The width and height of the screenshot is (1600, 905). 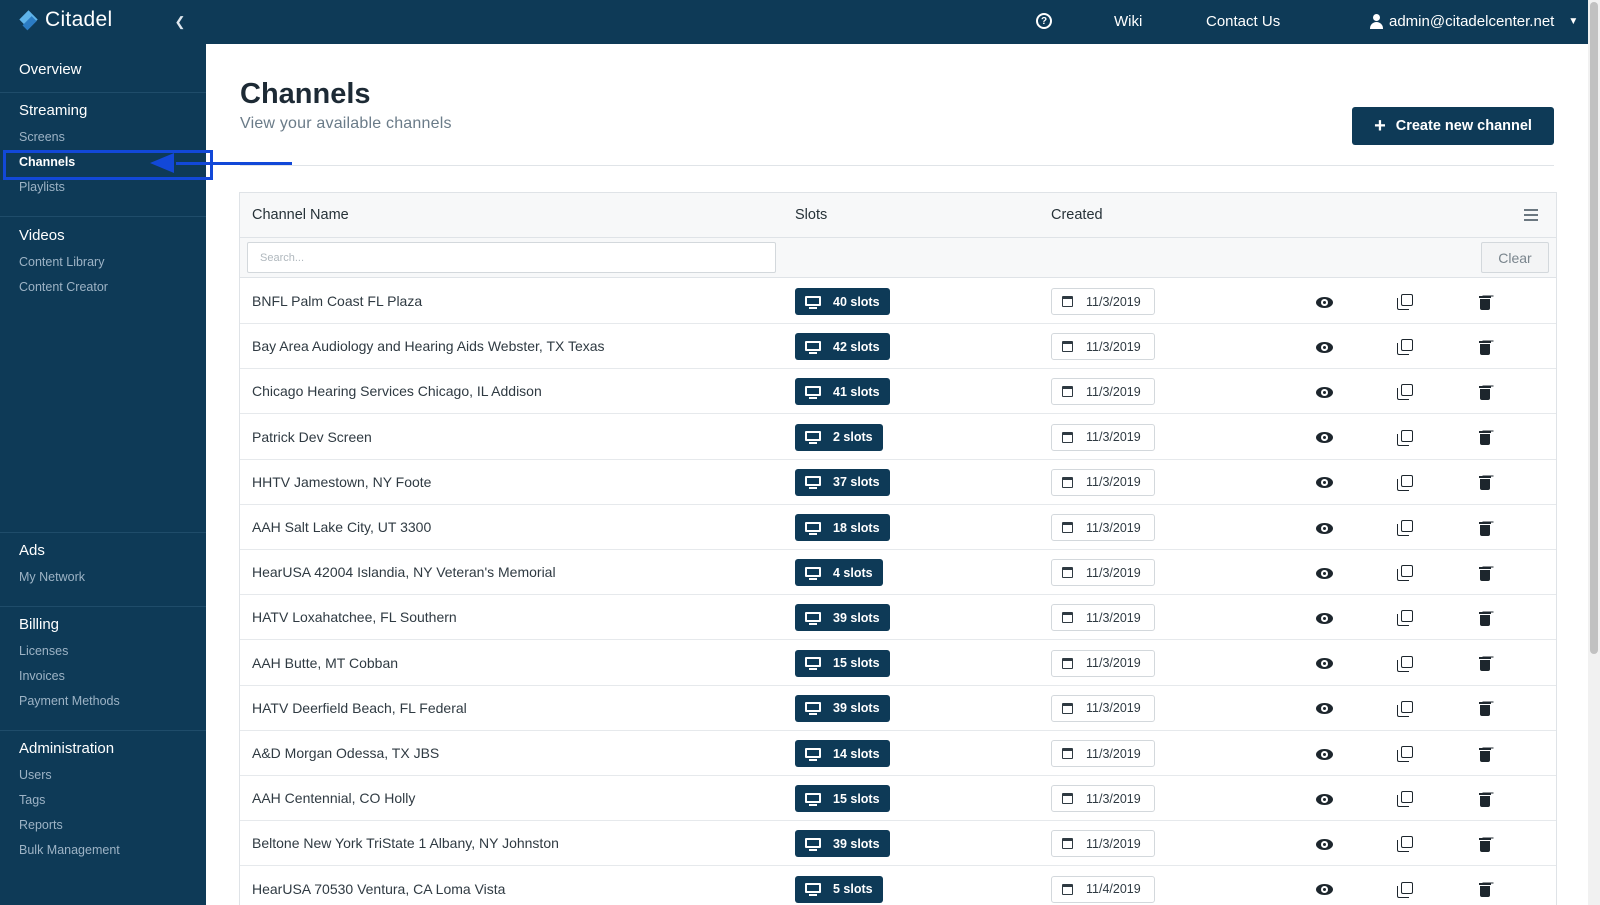 What do you see at coordinates (32, 550) in the screenshot?
I see `sidebar-heading-ads: Ads` at bounding box center [32, 550].